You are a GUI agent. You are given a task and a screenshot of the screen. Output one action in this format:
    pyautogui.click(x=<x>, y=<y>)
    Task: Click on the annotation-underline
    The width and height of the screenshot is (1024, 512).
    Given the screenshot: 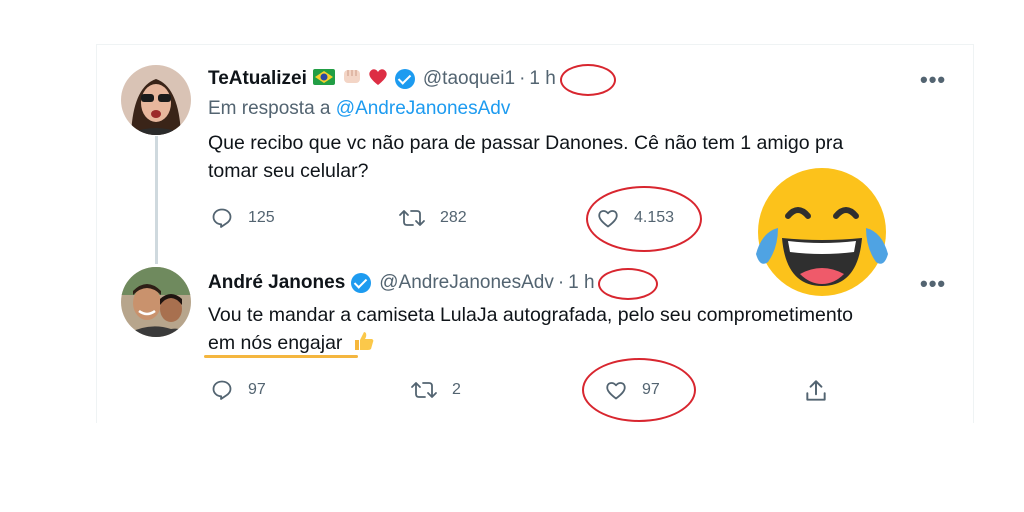 What is the action you would take?
    pyautogui.click(x=281, y=356)
    